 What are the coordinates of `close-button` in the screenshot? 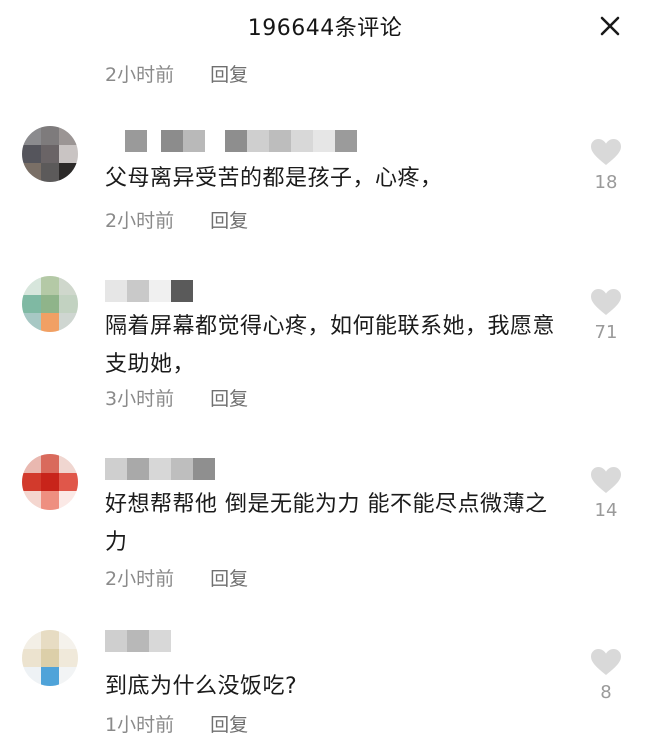 It's located at (610, 26).